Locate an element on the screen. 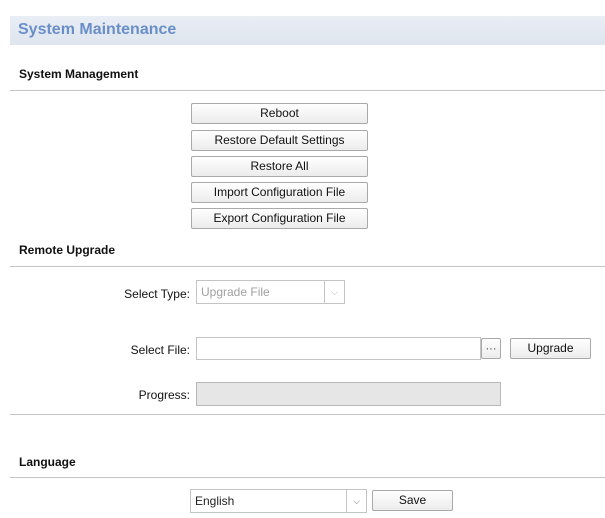  upgrade-button: Upgrade is located at coordinates (550, 348).